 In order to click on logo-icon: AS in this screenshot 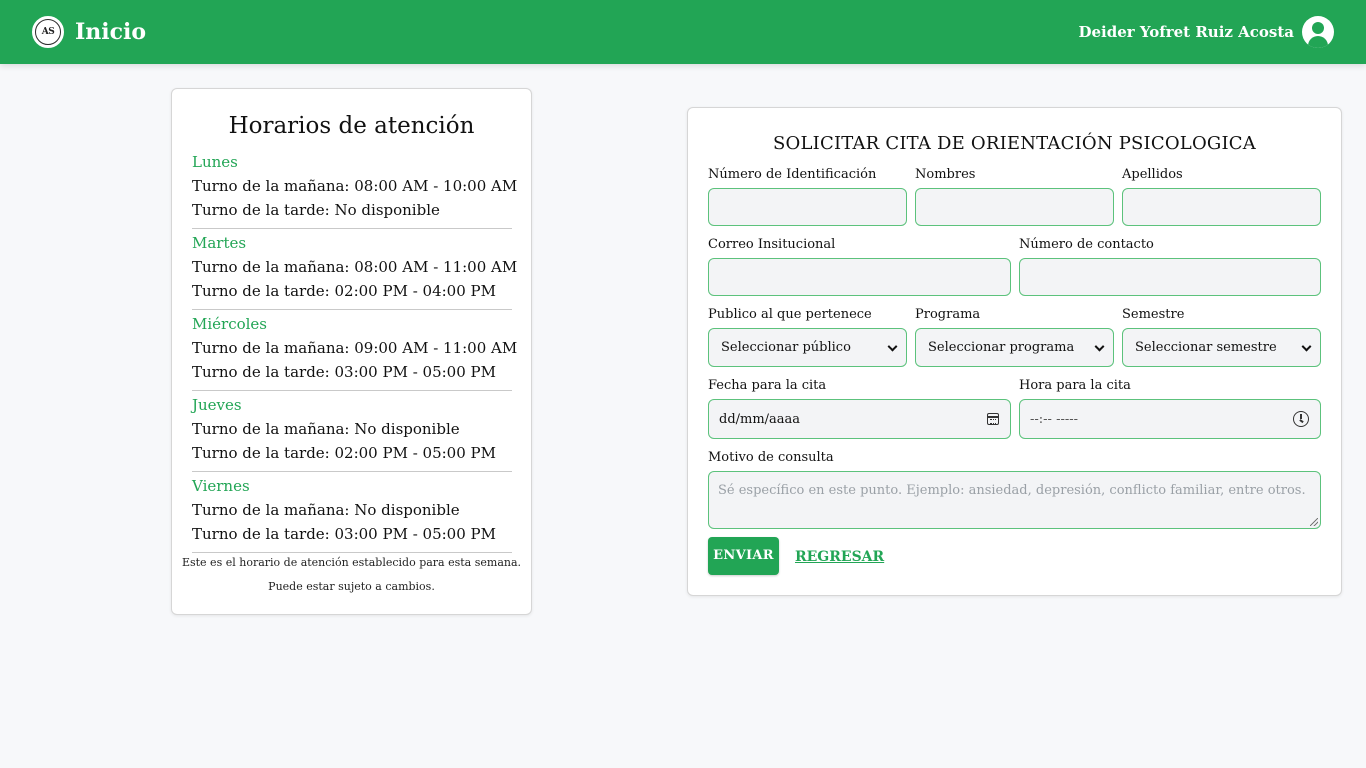, I will do `click(48, 32)`.